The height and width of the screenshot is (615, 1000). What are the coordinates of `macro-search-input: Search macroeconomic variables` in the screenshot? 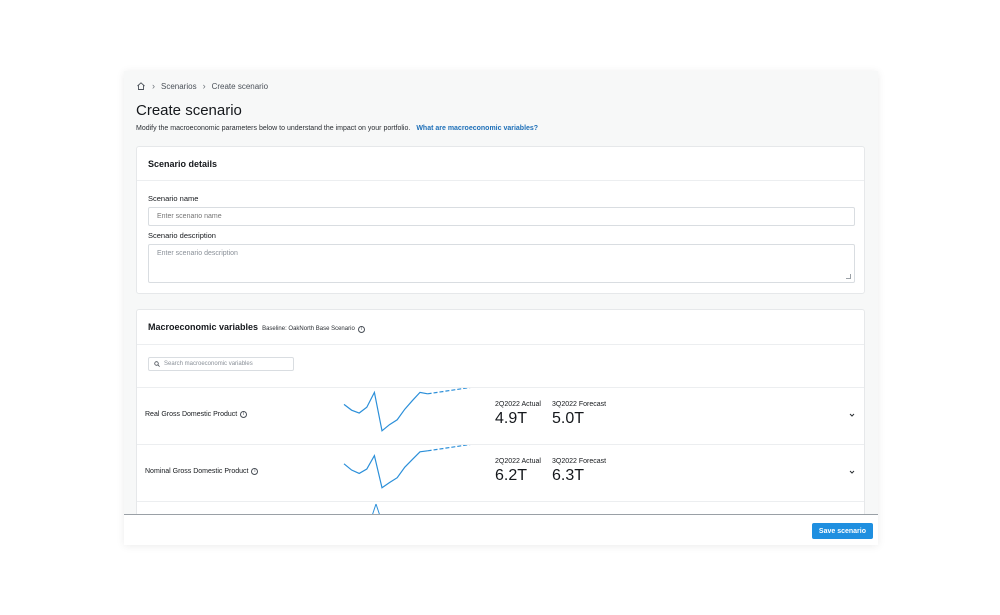 It's located at (221, 364).